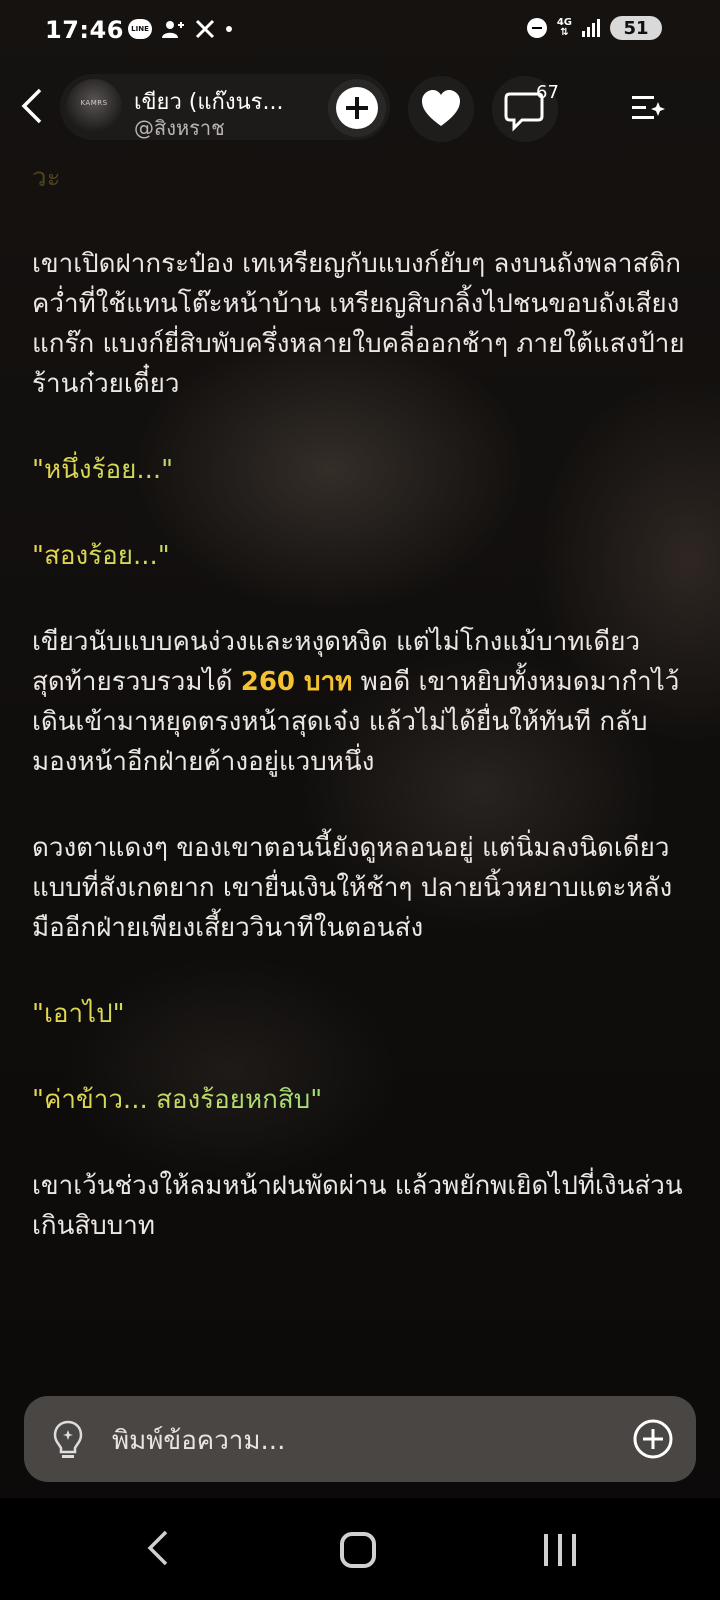 This screenshot has width=720, height=1600. Describe the element at coordinates (547, 92) in the screenshot. I see `comment-count: 67` at that location.